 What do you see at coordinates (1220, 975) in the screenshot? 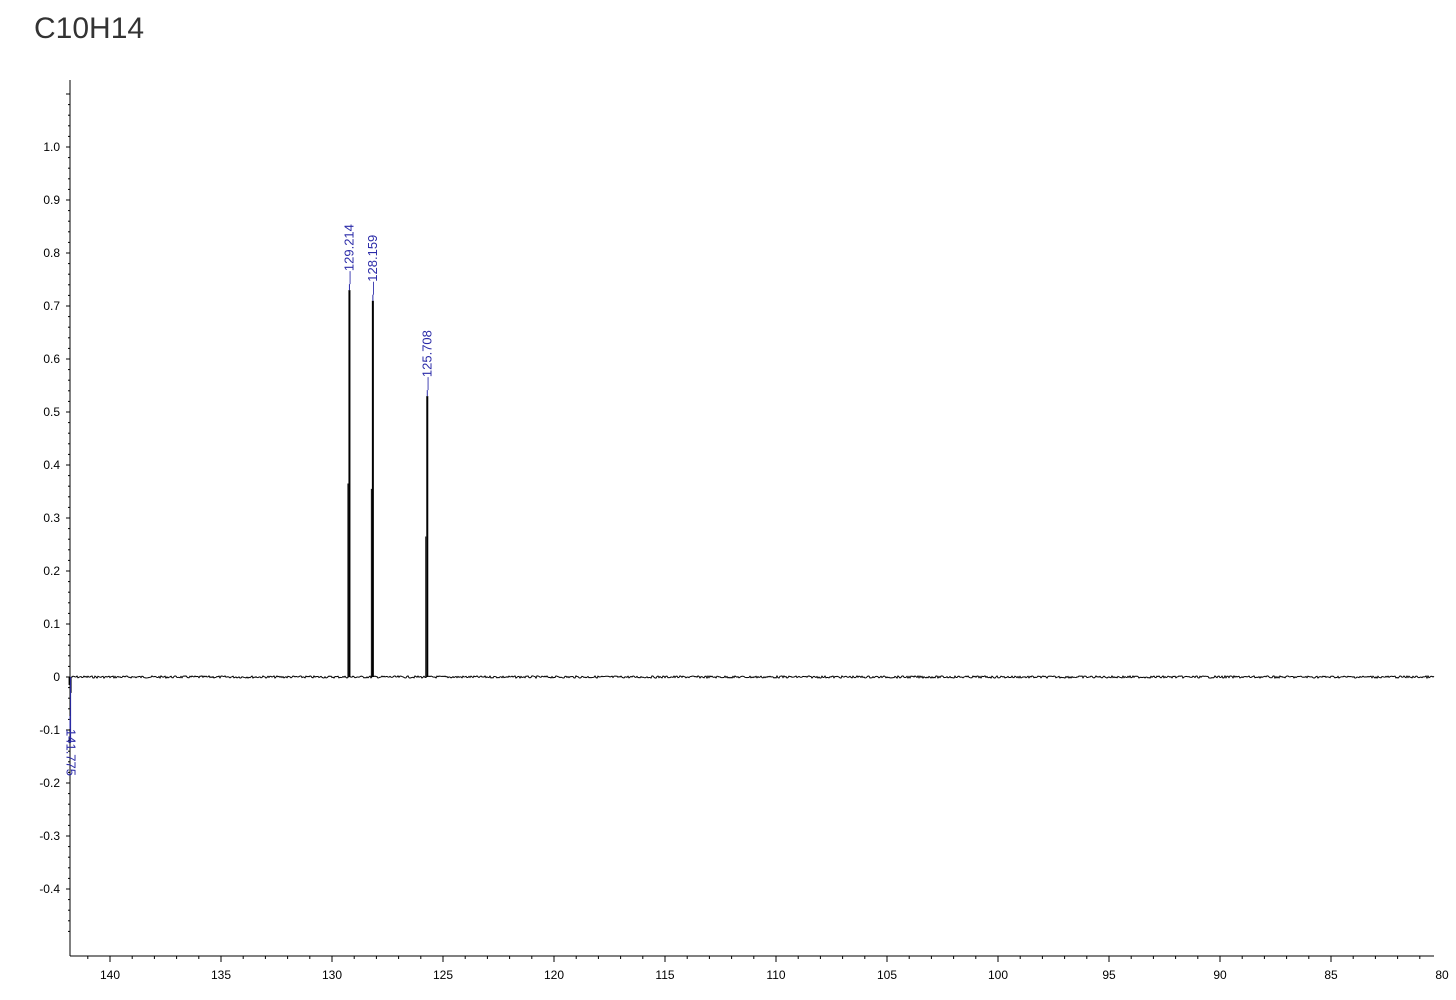
I see `x-tick-label: 90` at bounding box center [1220, 975].